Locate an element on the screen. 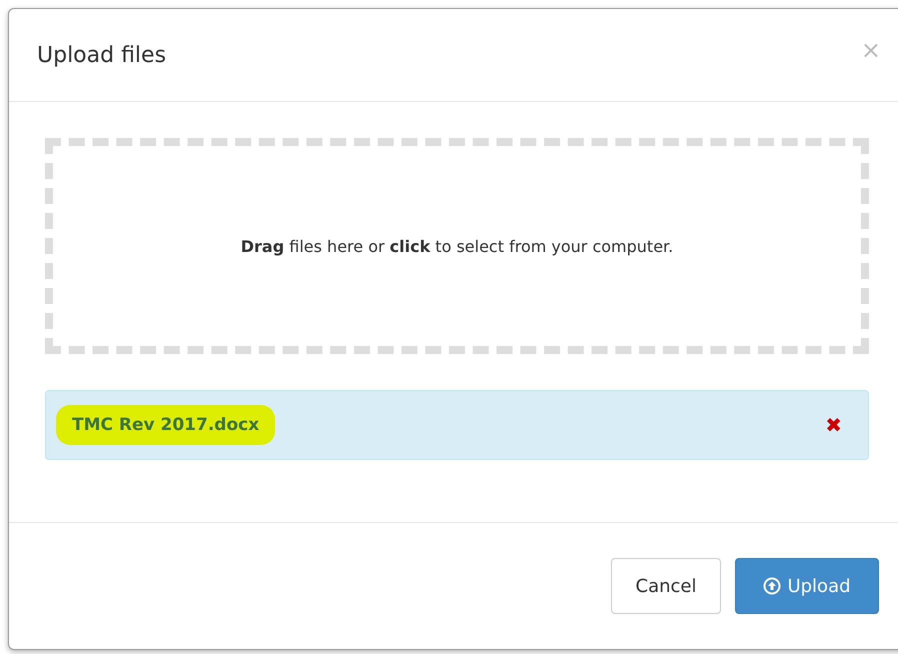  file-name: TMC Rev 2017.docx is located at coordinates (166, 425).